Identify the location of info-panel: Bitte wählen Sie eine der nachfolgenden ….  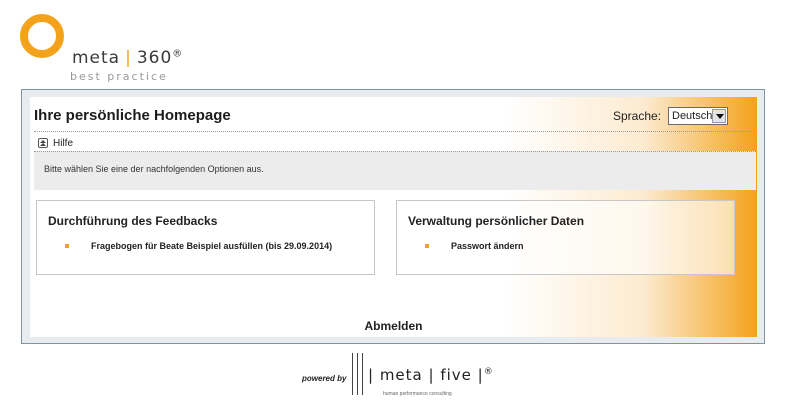
(395, 170).